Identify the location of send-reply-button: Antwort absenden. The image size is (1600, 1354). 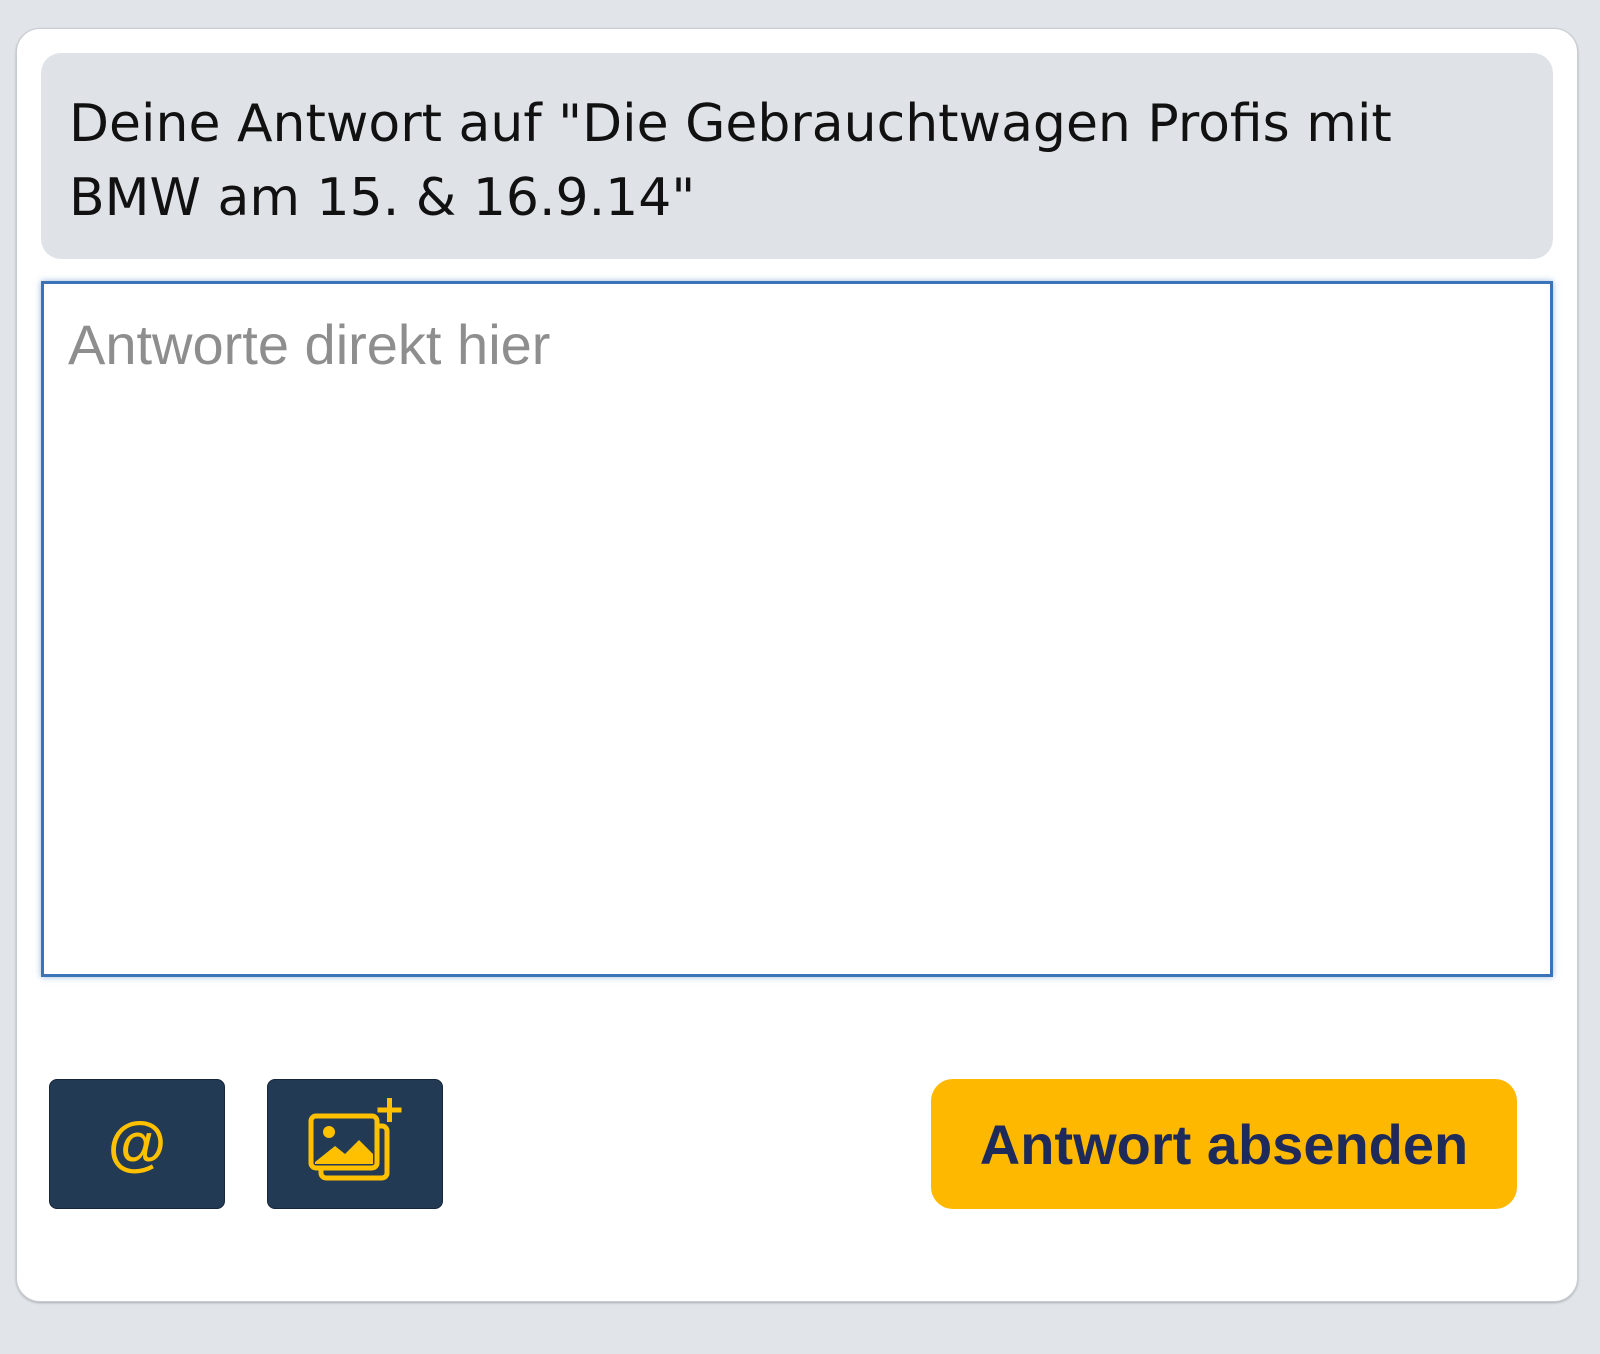
(1224, 1144).